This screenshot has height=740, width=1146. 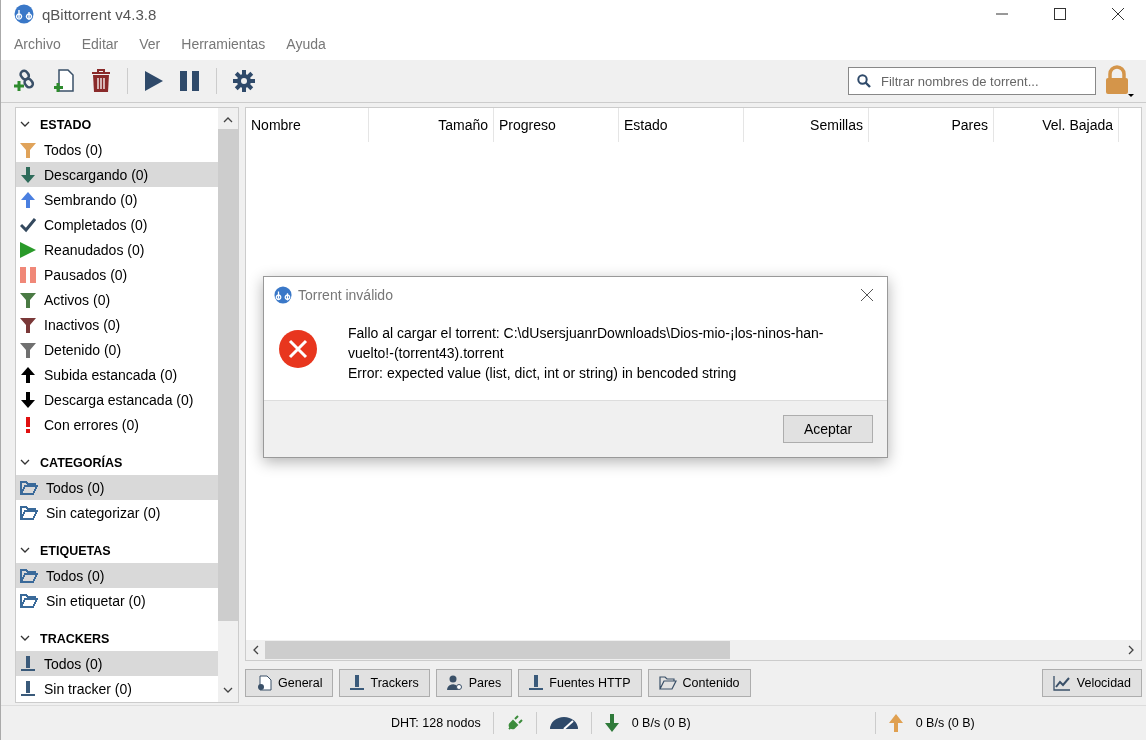 What do you see at coordinates (99, 14) in the screenshot?
I see `window-title: qBittorrent v4.3.8` at bounding box center [99, 14].